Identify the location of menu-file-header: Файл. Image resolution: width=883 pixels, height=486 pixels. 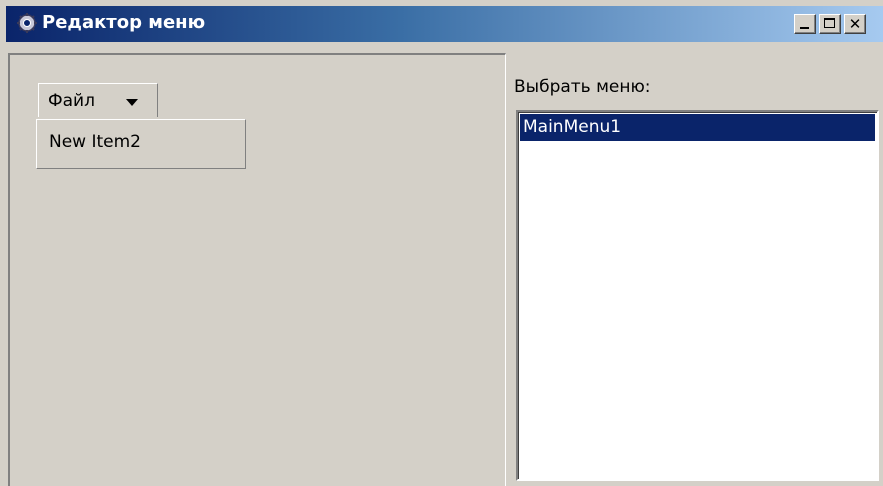
(98, 100).